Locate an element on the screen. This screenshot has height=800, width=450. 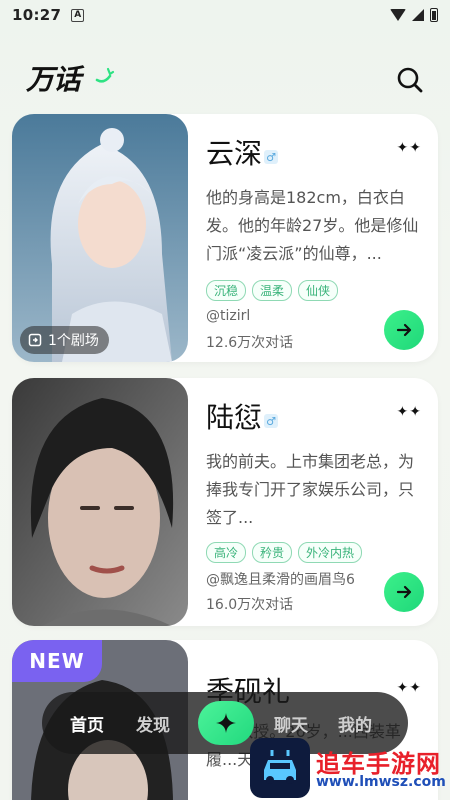
status-time: 10:27 is located at coordinates (37, 15).